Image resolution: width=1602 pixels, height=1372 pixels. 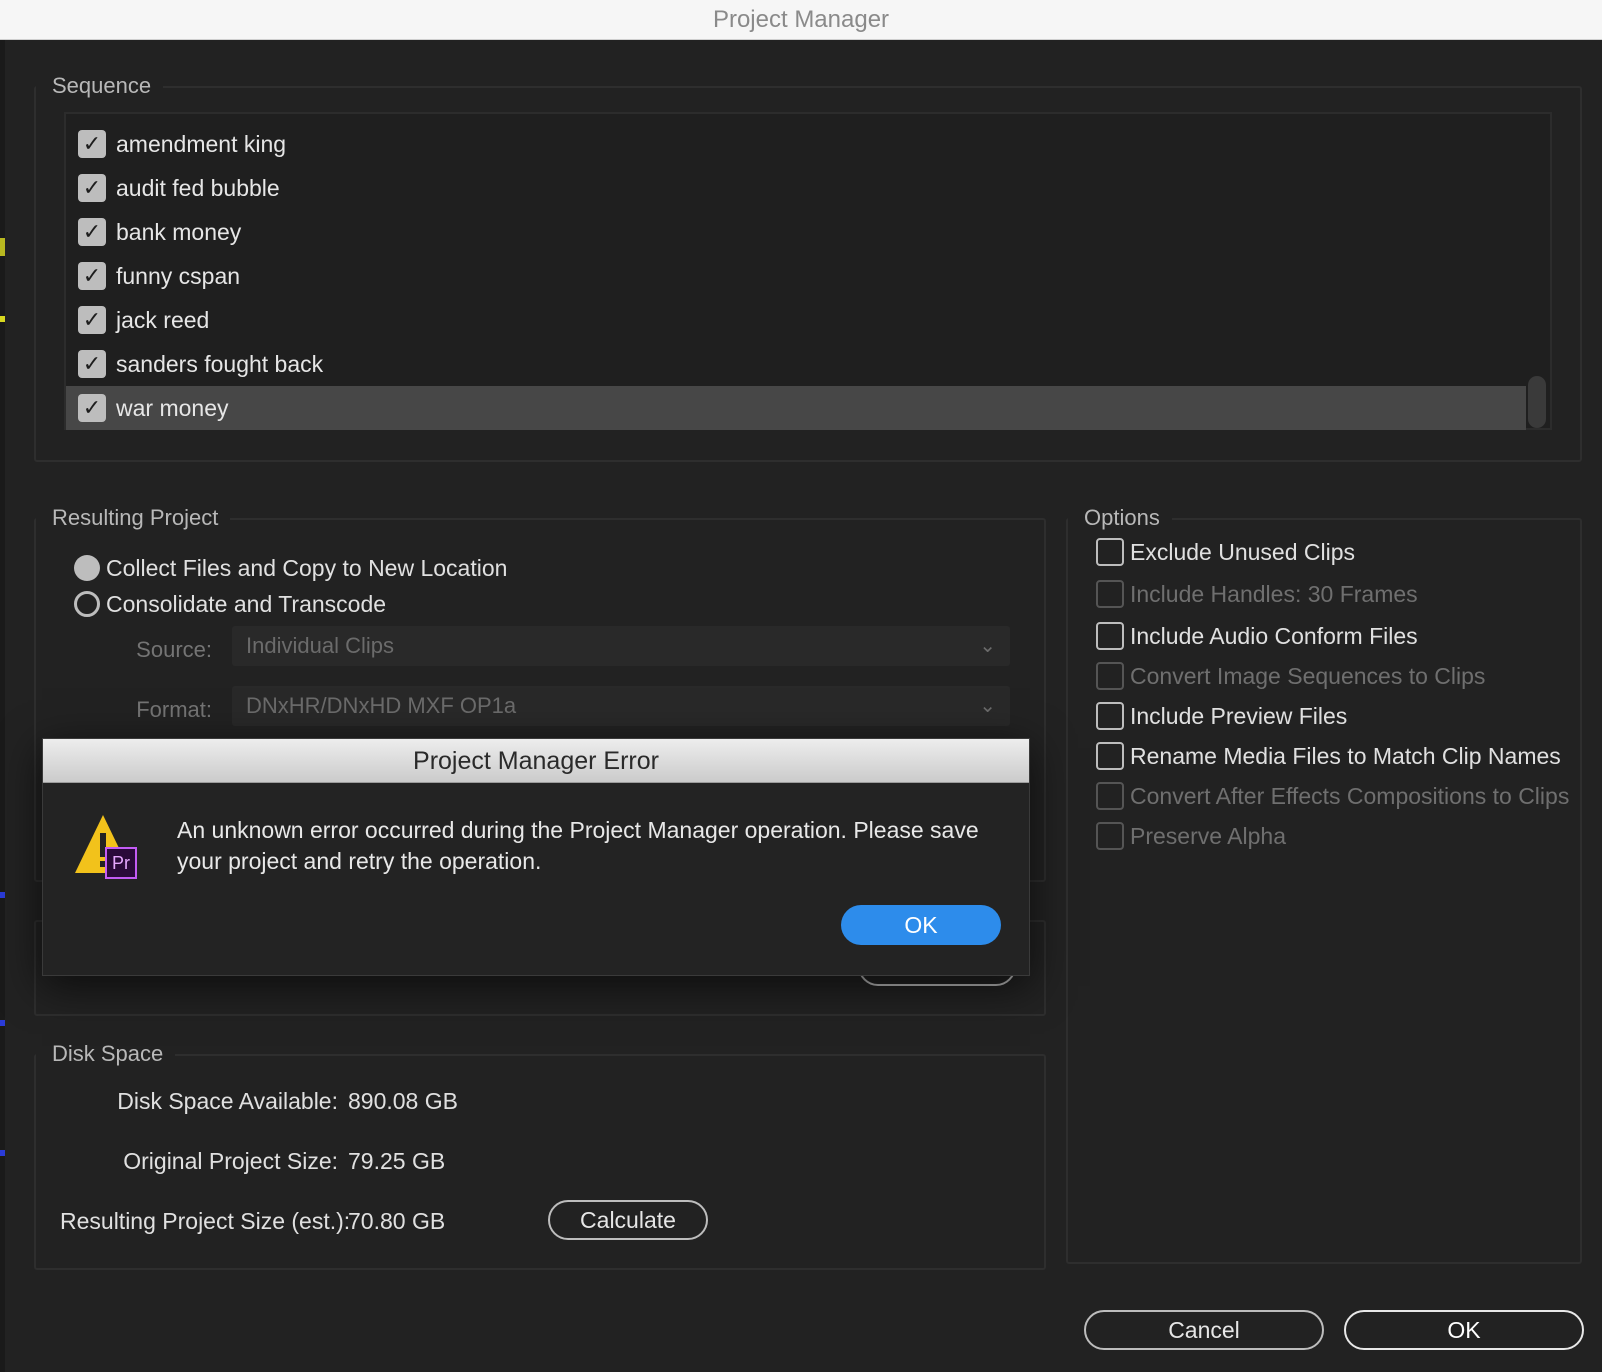 I want to click on sequence-item: ✓ jack reed, so click(x=796, y=320).